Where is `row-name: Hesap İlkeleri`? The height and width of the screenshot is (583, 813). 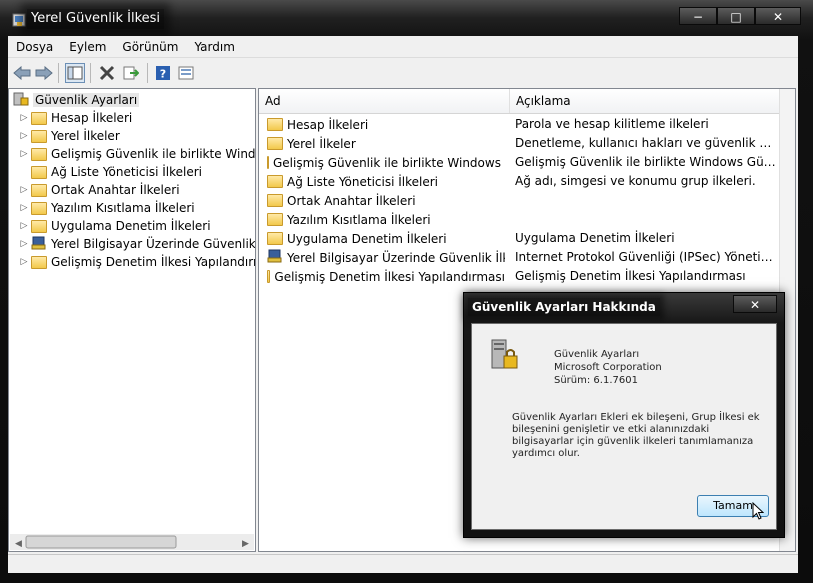
row-name: Hesap İlkeleri is located at coordinates (328, 124).